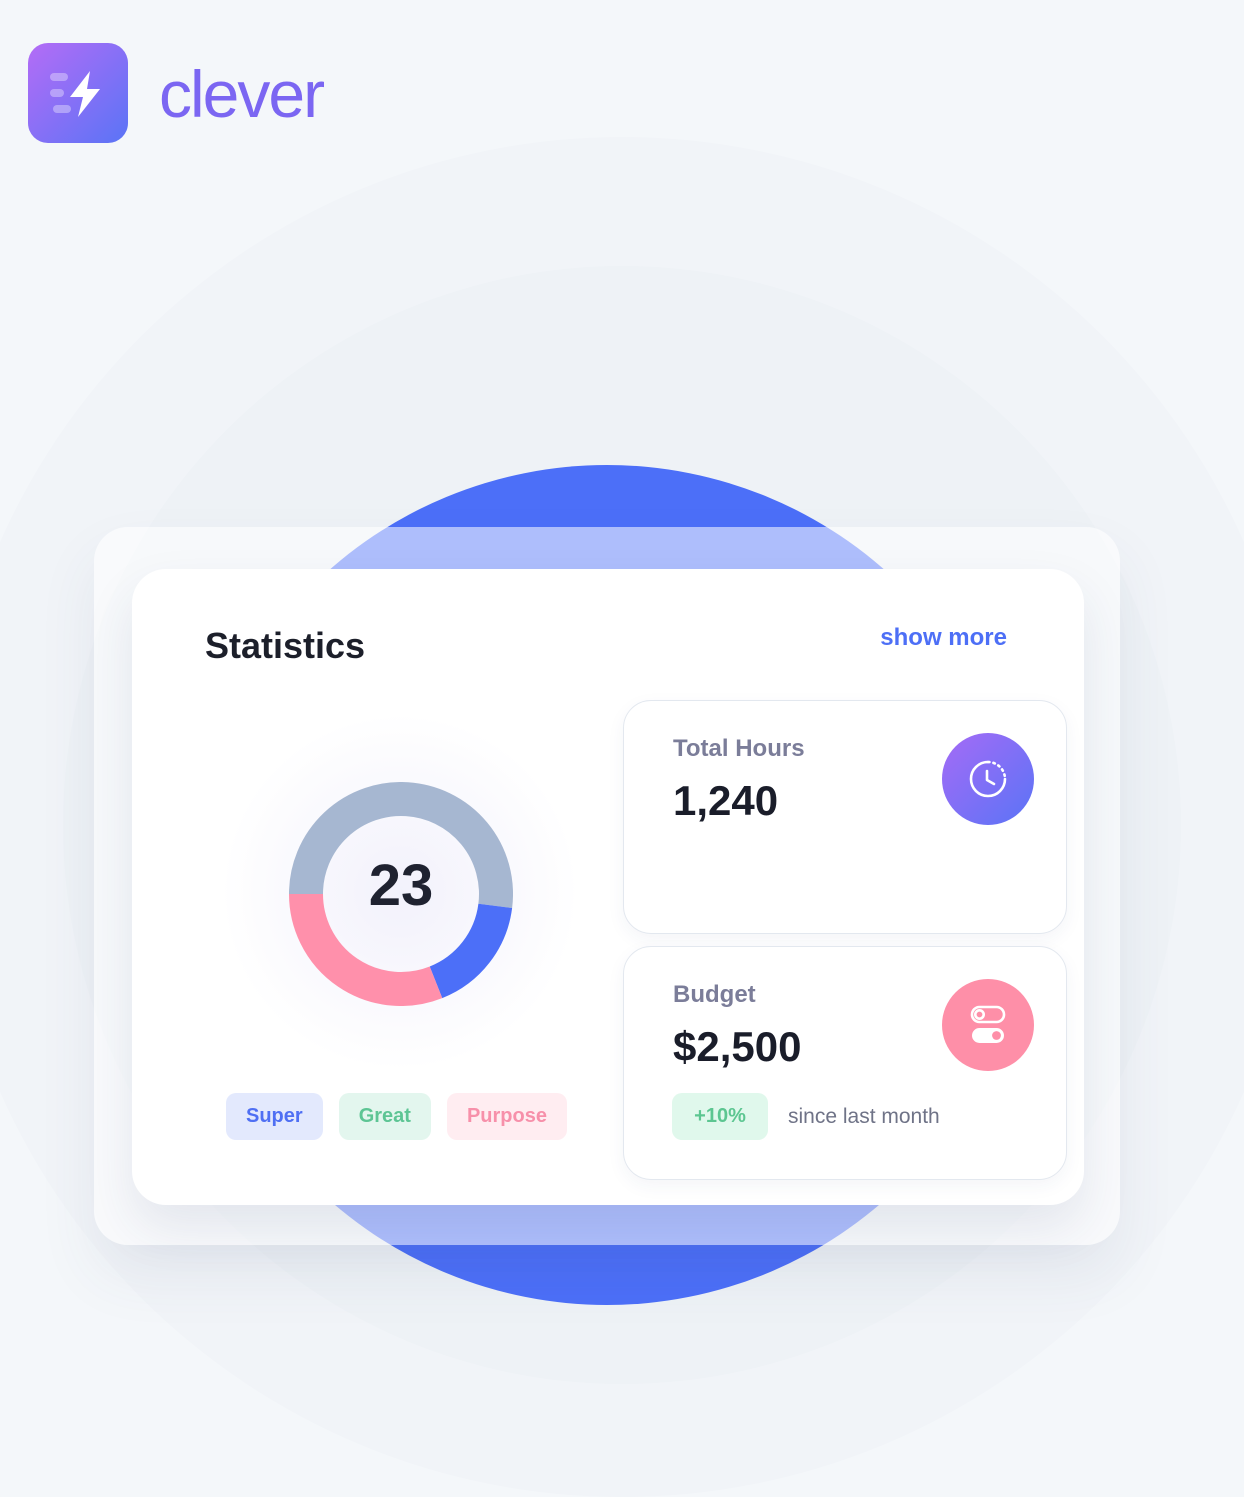 This screenshot has width=1244, height=1497. Describe the element at coordinates (401, 885) in the screenshot. I see `donut-center-value: 23` at that location.